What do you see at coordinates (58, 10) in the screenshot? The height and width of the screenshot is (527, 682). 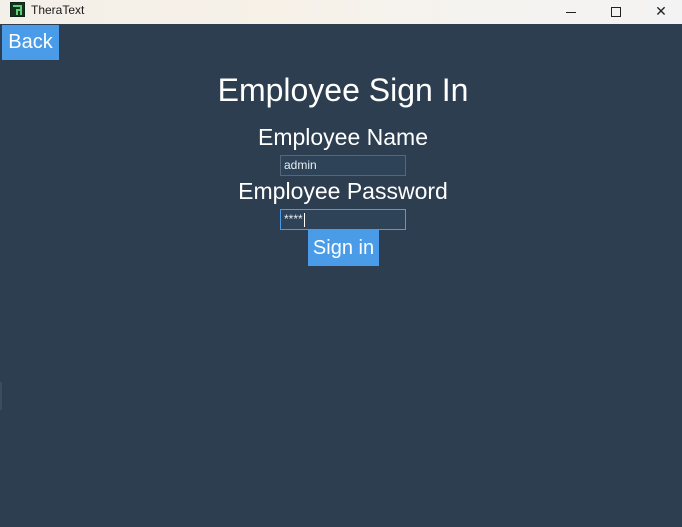 I see `window-title: TheraText` at bounding box center [58, 10].